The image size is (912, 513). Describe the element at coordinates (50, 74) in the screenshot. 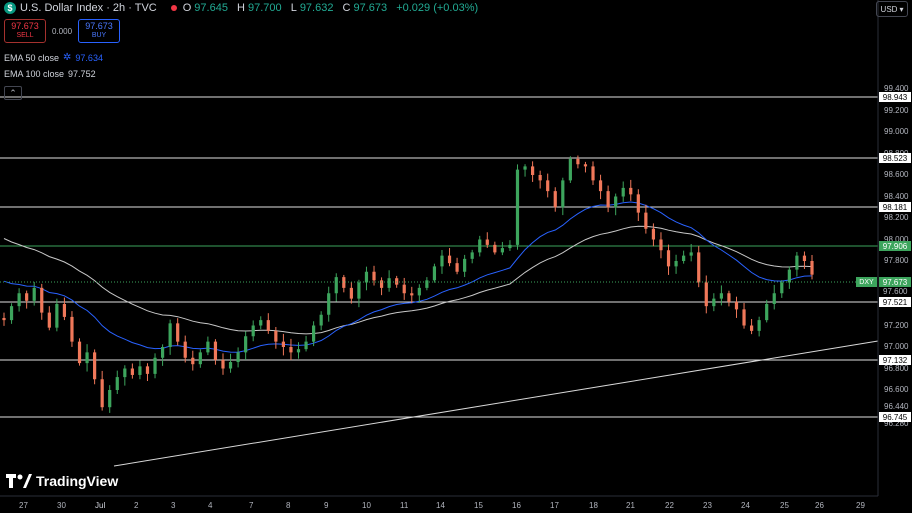

I see `indicator-ema100: EMA 100 close 97.752` at that location.